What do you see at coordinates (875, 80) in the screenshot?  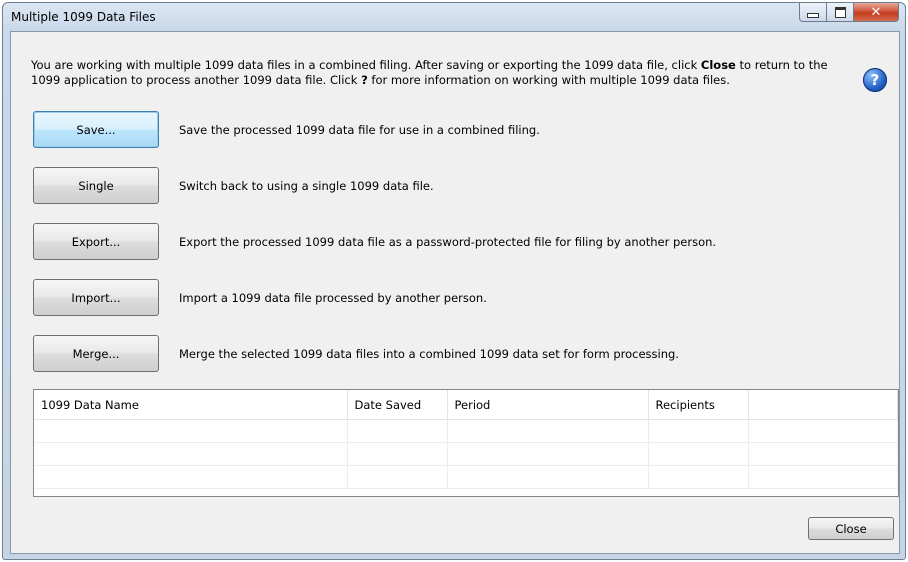 I see `help-icon: ?` at bounding box center [875, 80].